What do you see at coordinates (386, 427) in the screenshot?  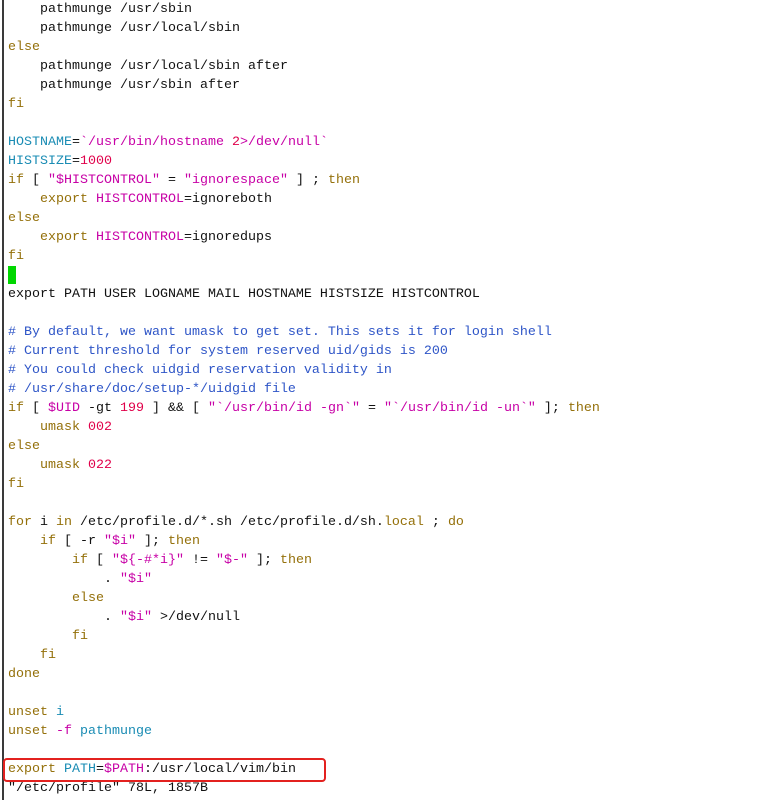 I see `code-line: umask 002` at bounding box center [386, 427].